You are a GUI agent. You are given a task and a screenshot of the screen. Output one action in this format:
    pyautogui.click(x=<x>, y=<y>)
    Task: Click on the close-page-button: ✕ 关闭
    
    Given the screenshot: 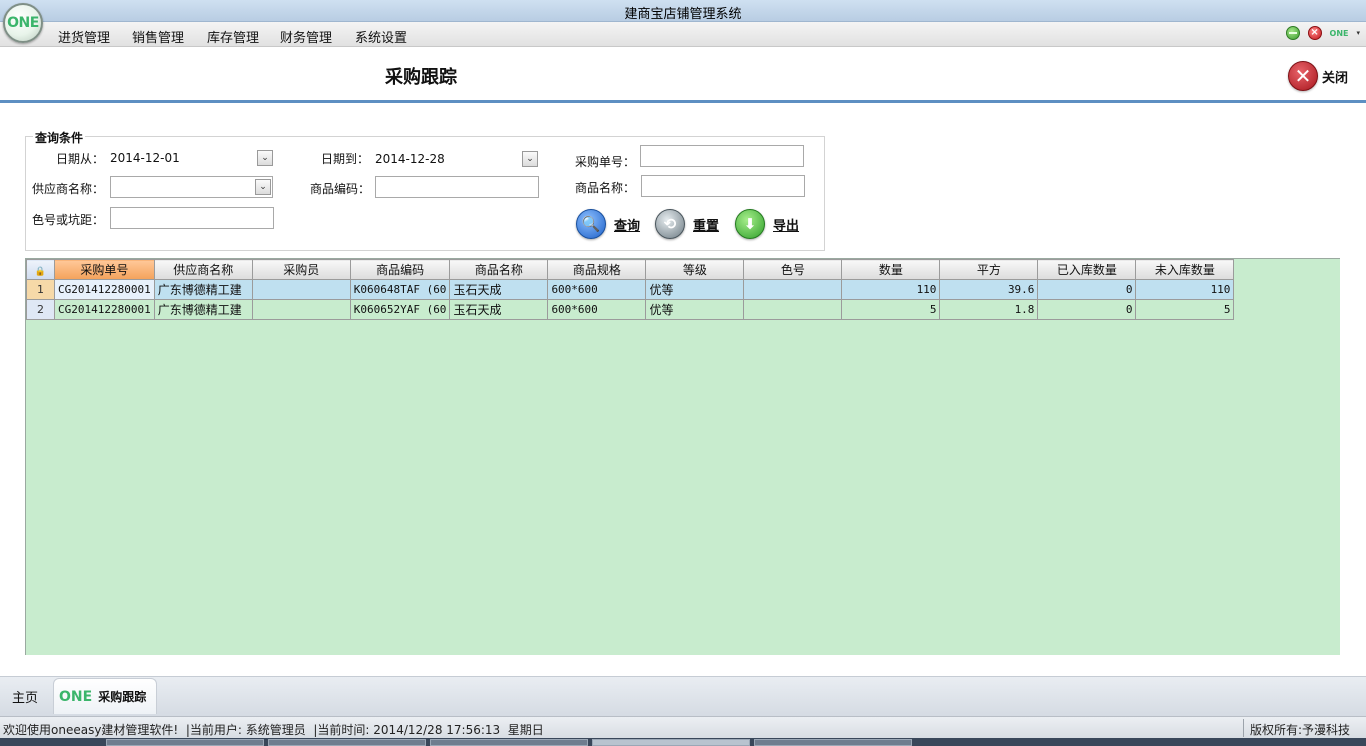 What is the action you would take?
    pyautogui.click(x=1317, y=76)
    